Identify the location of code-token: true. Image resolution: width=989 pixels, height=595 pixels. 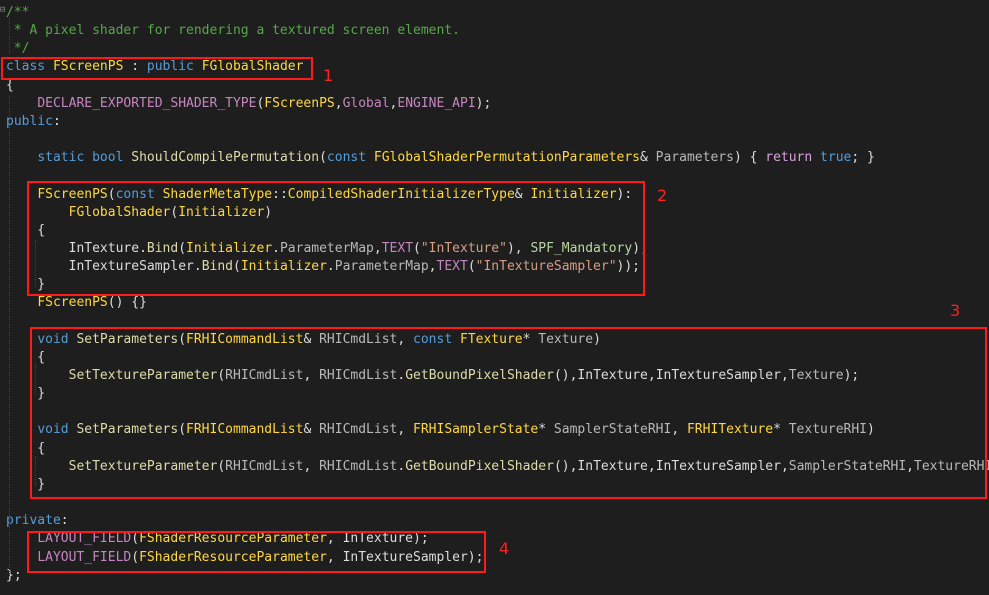
(836, 158).